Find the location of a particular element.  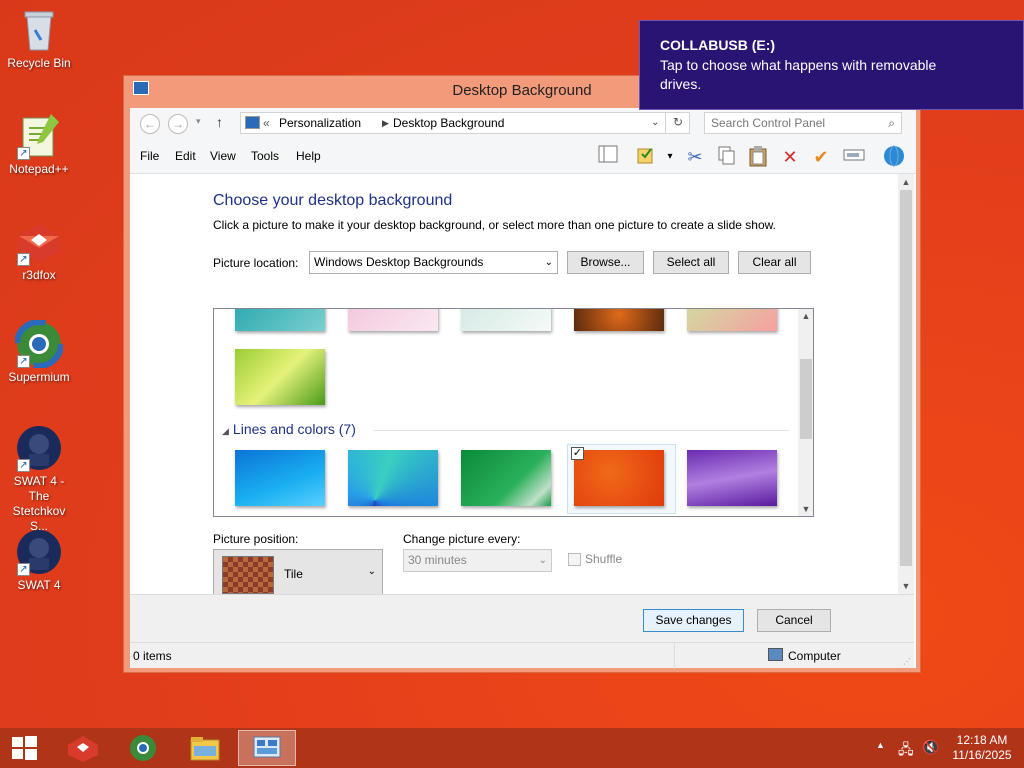

picture-location-select: Windows Desktop Backgrounds ⌄ is located at coordinates (433, 262).